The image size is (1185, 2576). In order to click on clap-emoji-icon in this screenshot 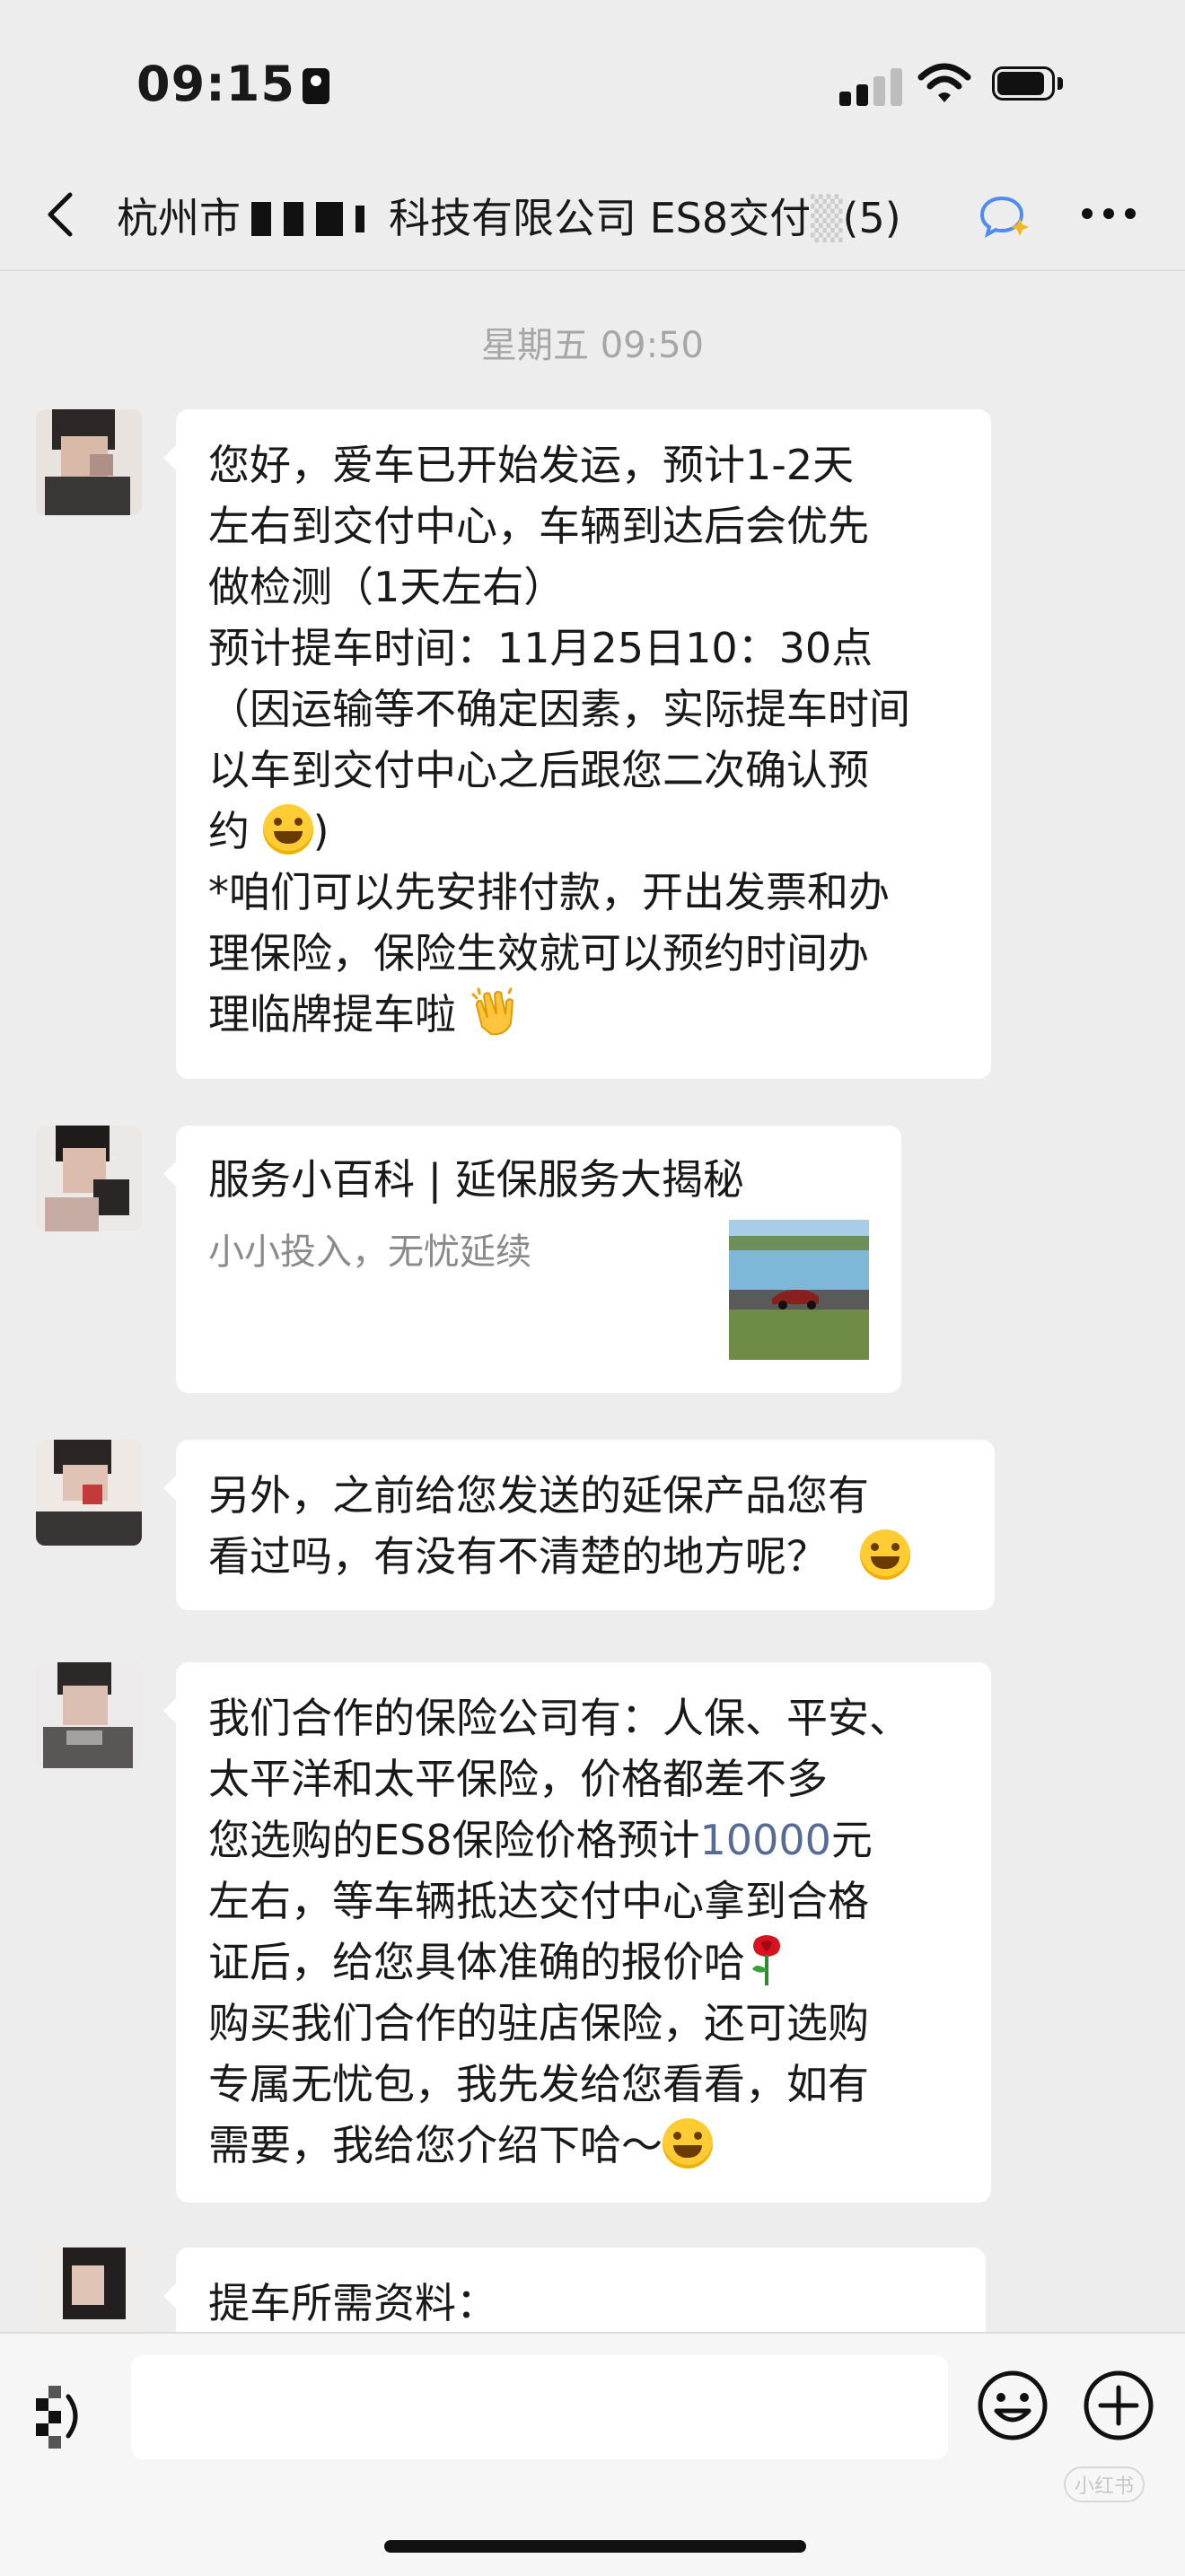, I will do `click(495, 1012)`.